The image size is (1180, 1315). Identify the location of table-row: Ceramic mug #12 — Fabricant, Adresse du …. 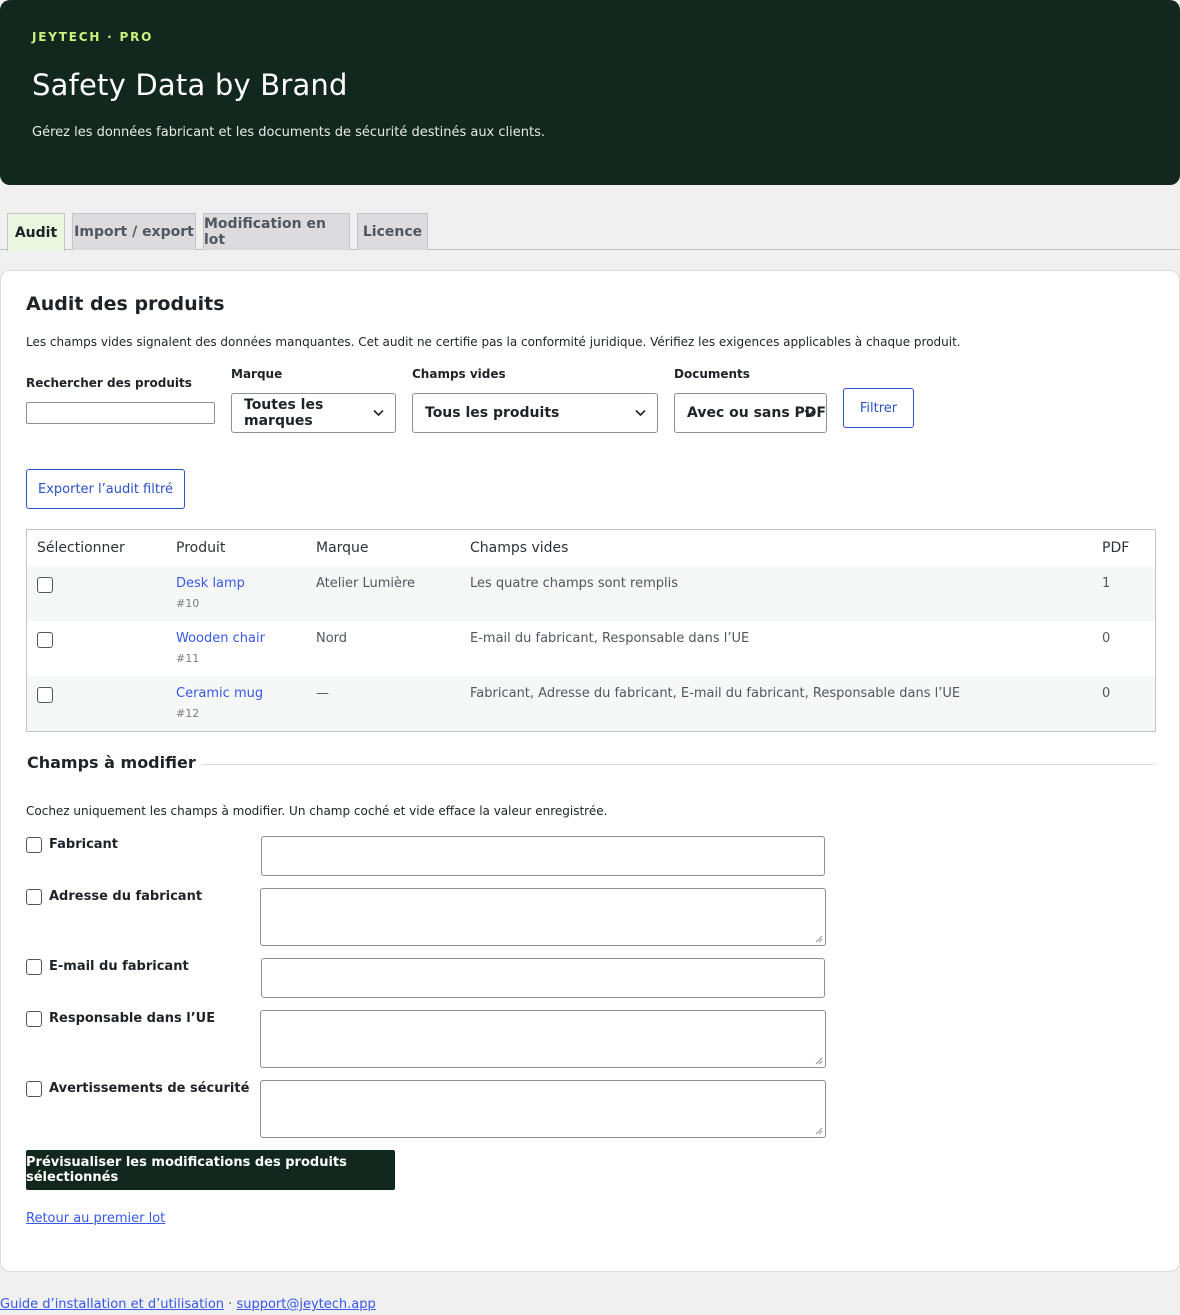
(591, 703).